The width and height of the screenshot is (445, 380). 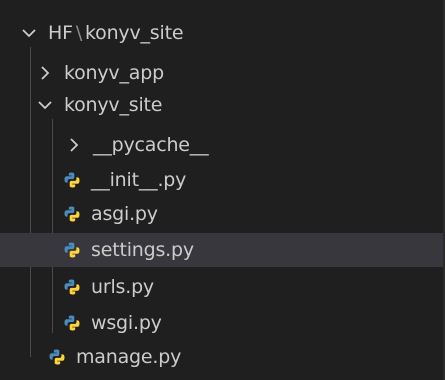 What do you see at coordinates (114, 73) in the screenshot?
I see `tree-item-label: konyv_app` at bounding box center [114, 73].